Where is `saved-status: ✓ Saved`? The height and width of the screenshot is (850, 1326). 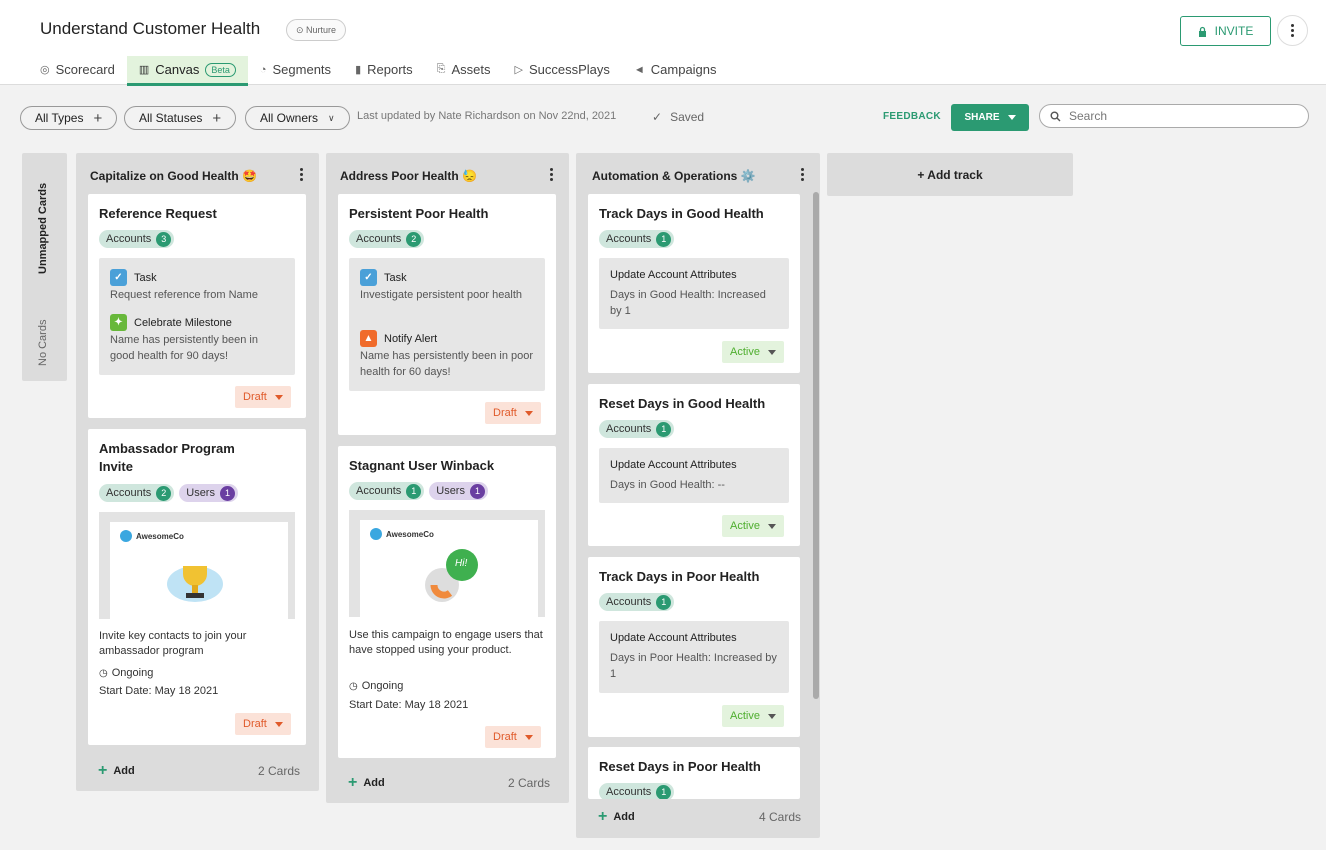 saved-status: ✓ Saved is located at coordinates (678, 117).